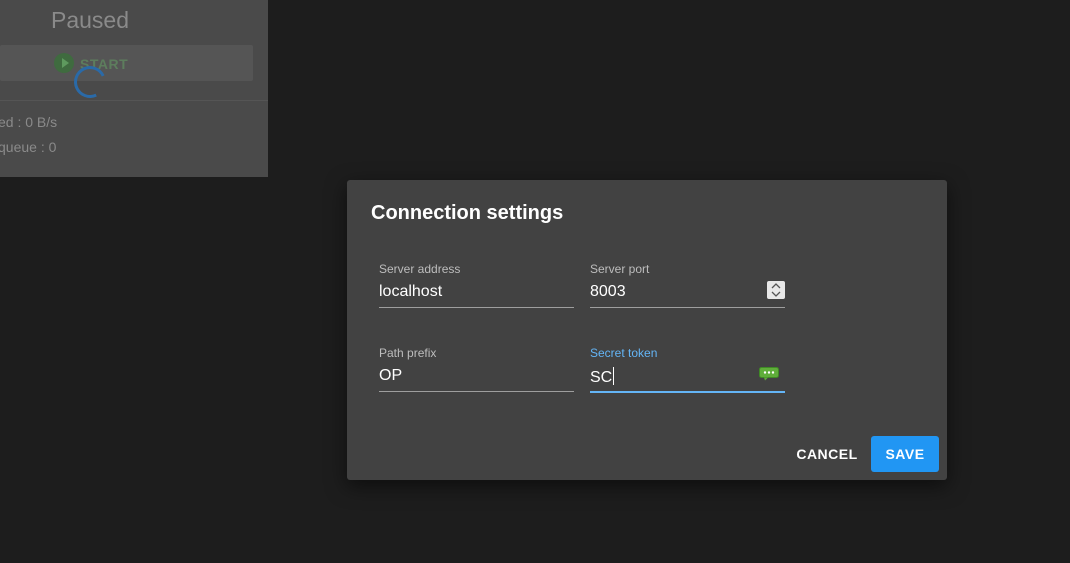 The image size is (1070, 563). I want to click on server-address-label: Server address, so click(420, 269).